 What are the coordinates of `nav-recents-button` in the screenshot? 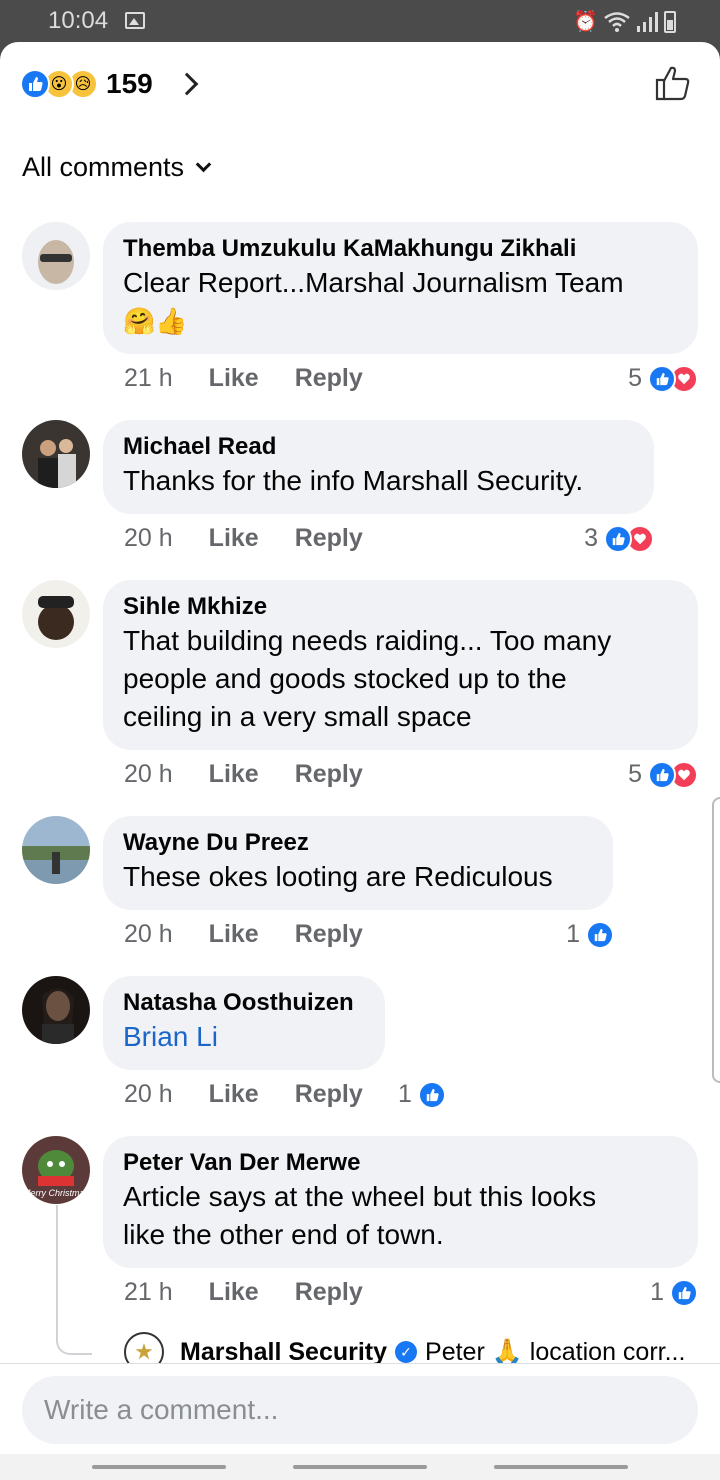 It's located at (159, 1467).